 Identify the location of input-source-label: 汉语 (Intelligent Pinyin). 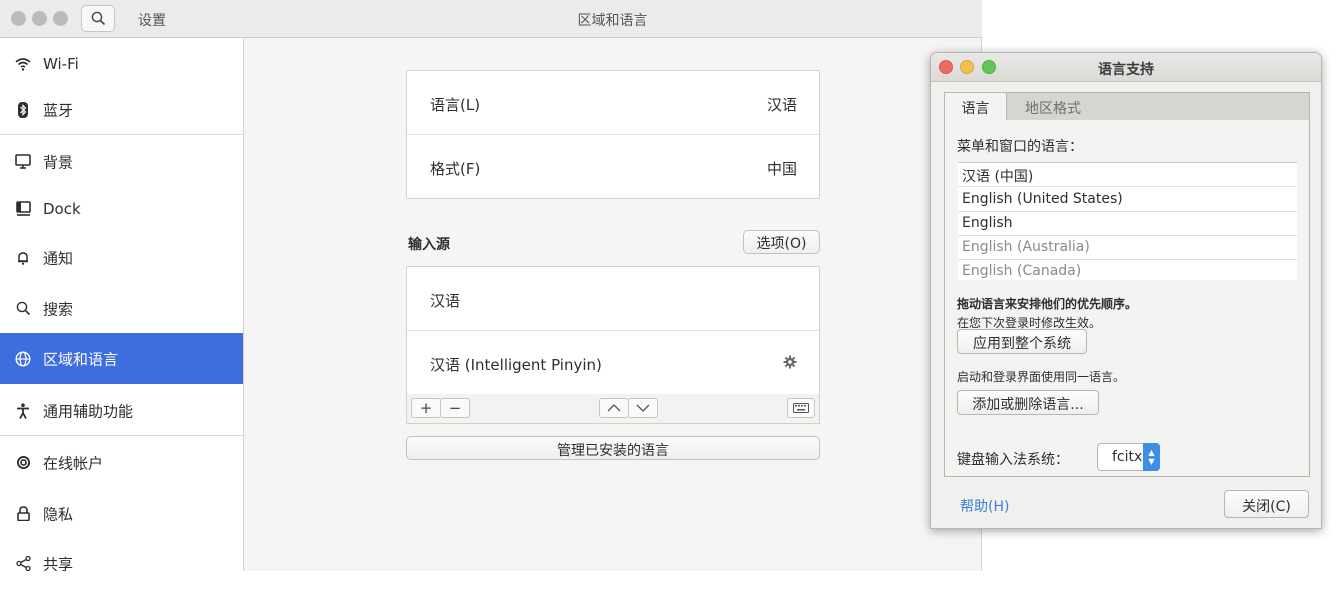
(516, 365).